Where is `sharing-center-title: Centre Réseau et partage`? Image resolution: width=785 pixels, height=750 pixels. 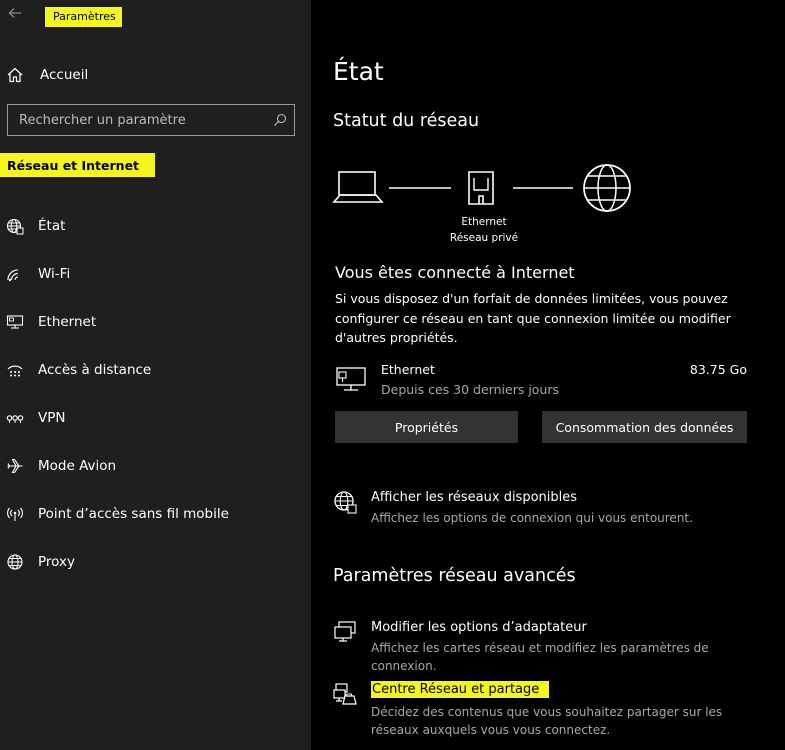 sharing-center-title: Centre Réseau et partage is located at coordinates (460, 689).